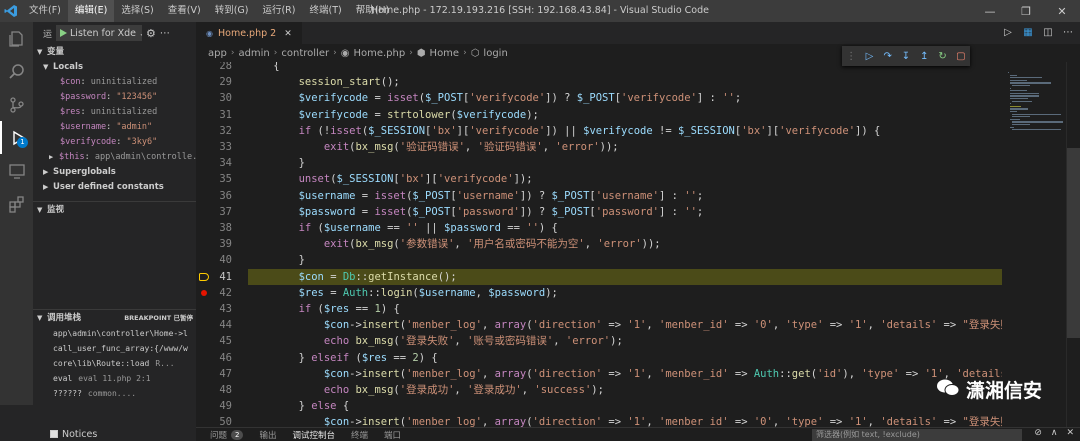 The height and width of the screenshot is (441, 1080). Describe the element at coordinates (64, 33) in the screenshot. I see `start-debug-icon` at that location.